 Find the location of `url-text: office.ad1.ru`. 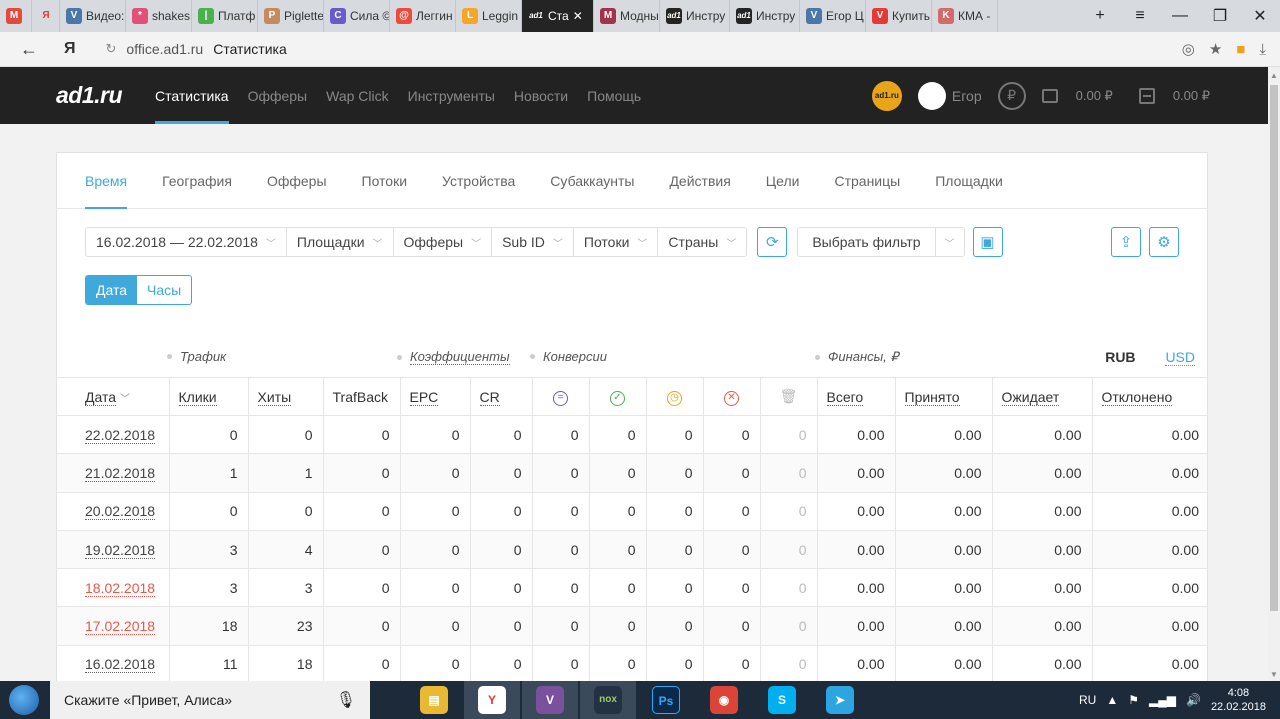

url-text: office.ad1.ru is located at coordinates (164, 49).